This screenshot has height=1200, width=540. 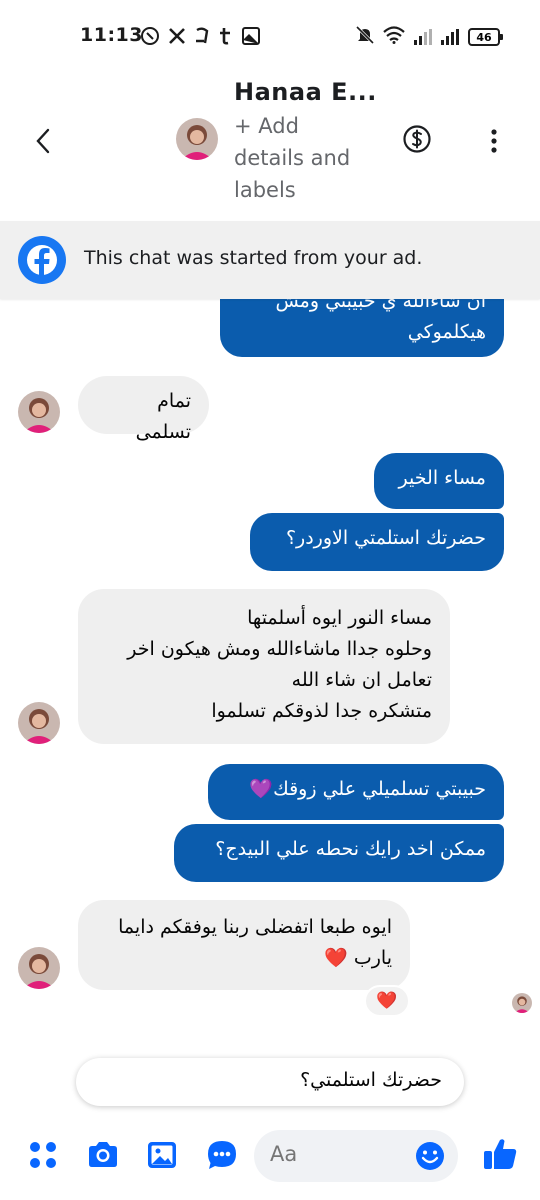 What do you see at coordinates (197, 139) in the screenshot?
I see `contact-avatar` at bounding box center [197, 139].